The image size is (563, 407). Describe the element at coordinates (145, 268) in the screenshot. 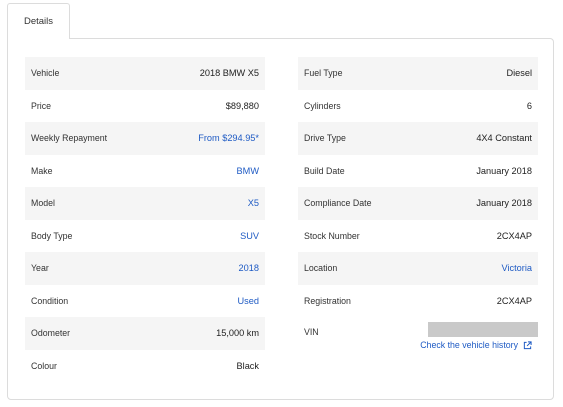

I see `detail-row-year: Year 2018` at that location.